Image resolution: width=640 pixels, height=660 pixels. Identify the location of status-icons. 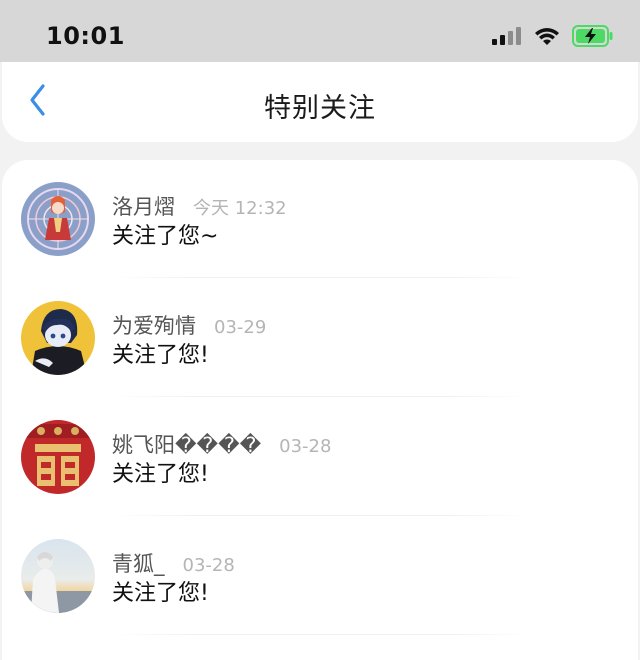
(553, 38).